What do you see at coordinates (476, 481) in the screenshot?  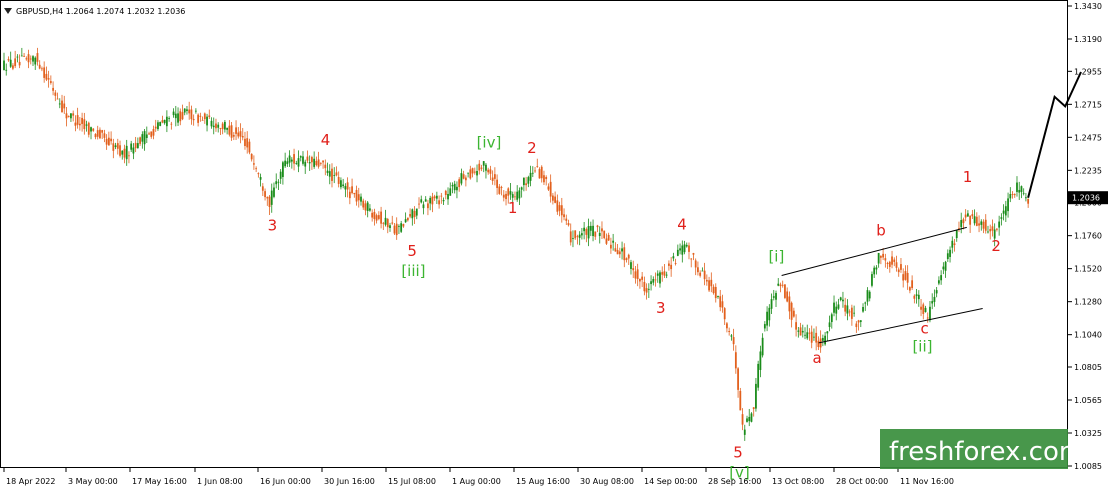 I see `x-tick-label: 1 Aug 00:00` at bounding box center [476, 481].